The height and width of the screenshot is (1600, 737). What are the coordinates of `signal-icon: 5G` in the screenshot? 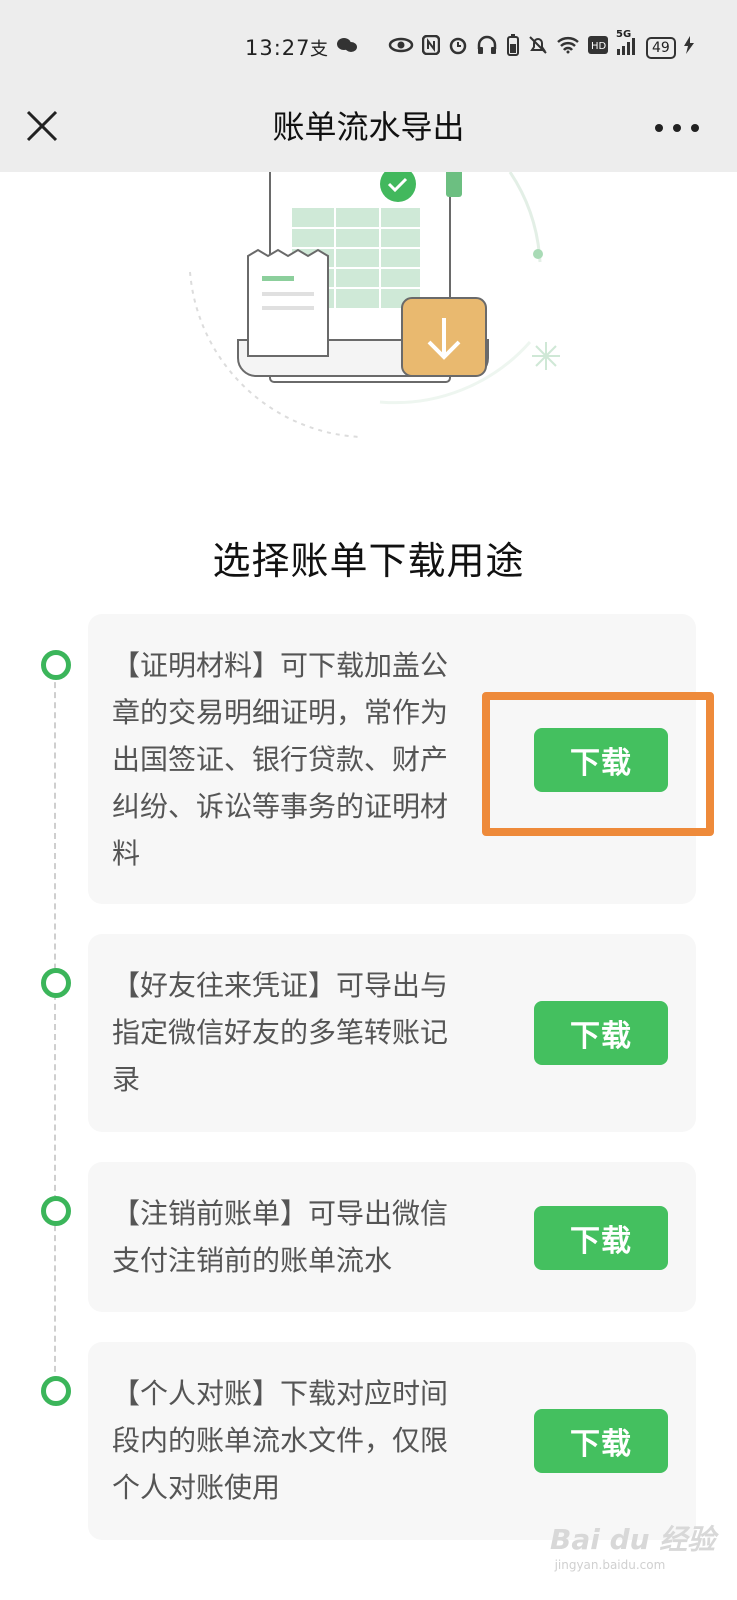 It's located at (627, 44).